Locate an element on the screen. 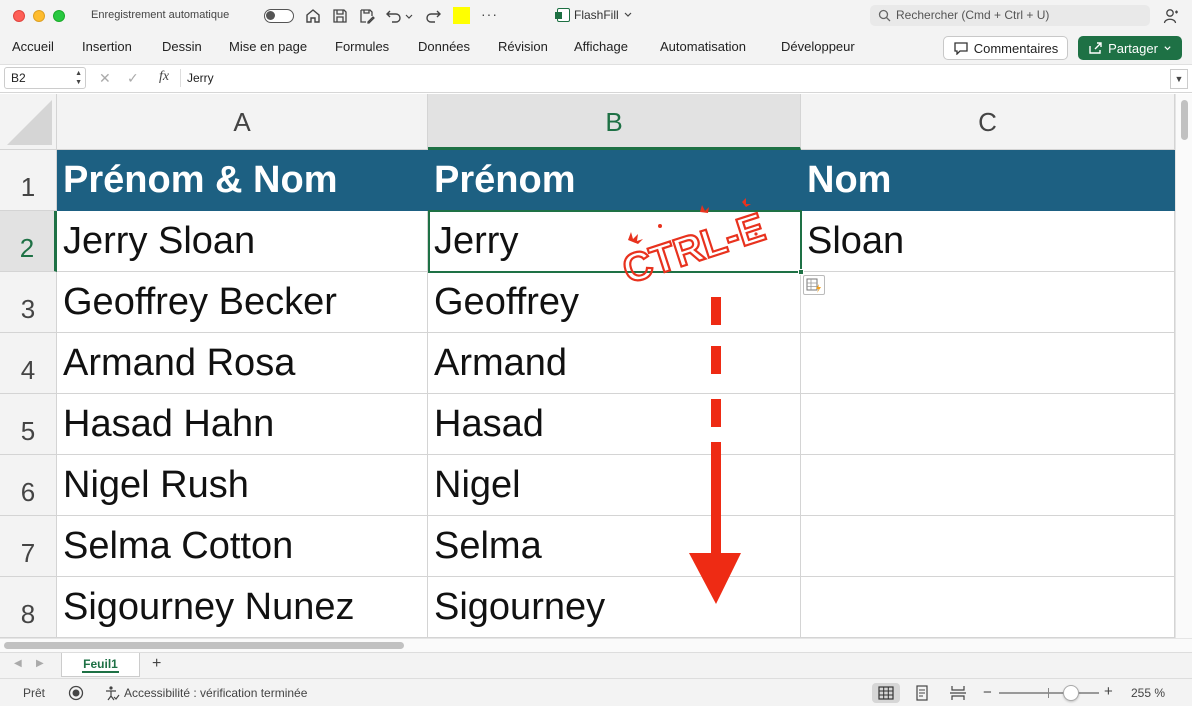 Image resolution: width=1192 pixels, height=706 pixels. column-header-c: C is located at coordinates (988, 122).